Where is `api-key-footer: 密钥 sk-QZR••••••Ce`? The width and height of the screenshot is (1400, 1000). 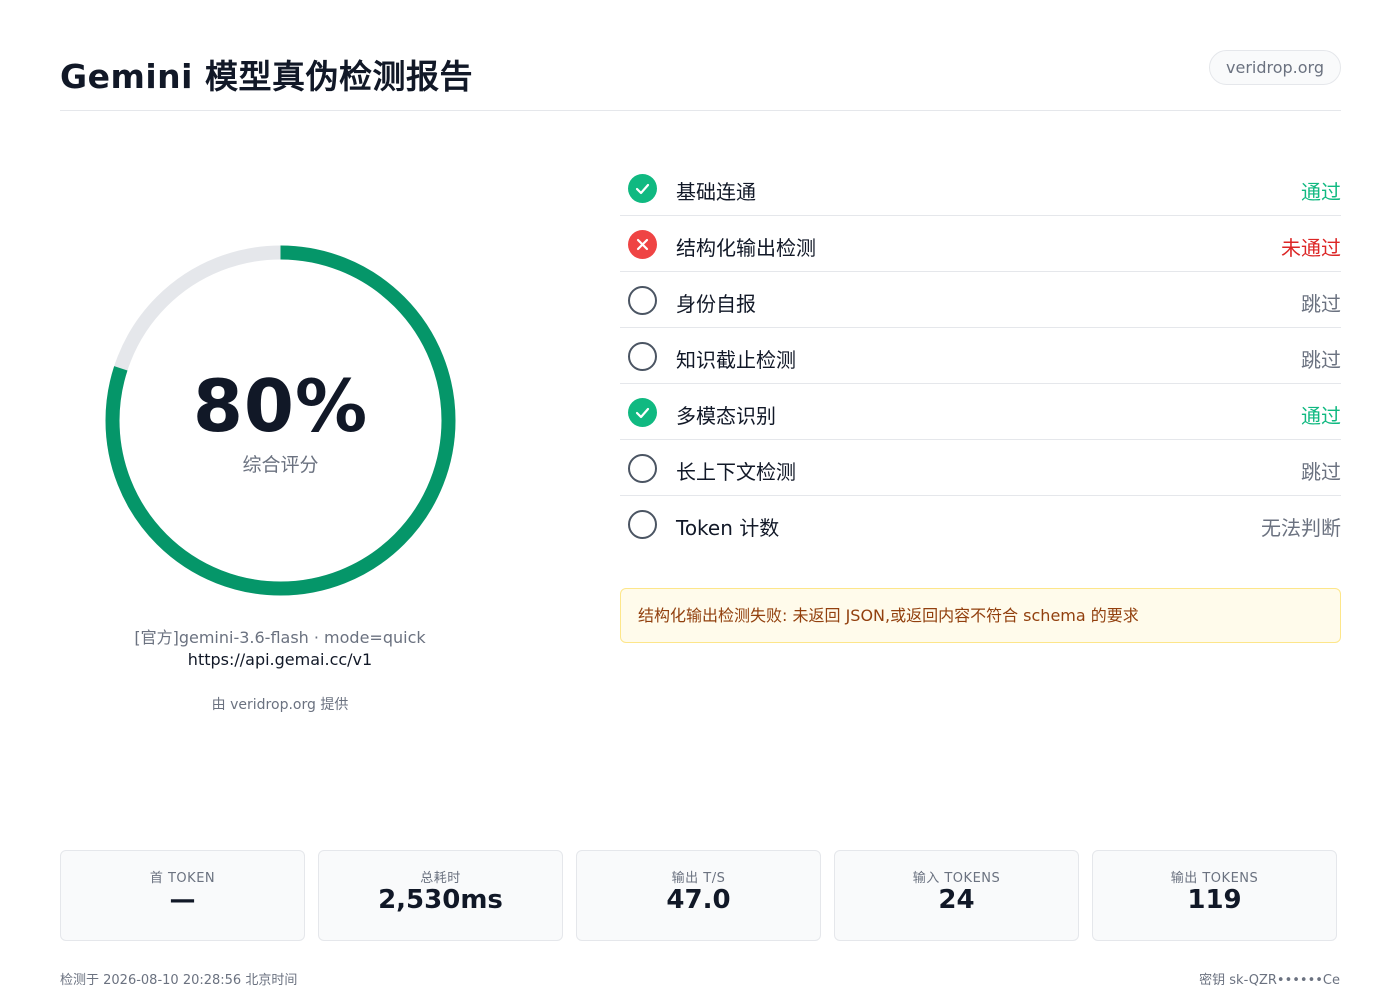 api-key-footer: 密钥 sk-QZR••••••Ce is located at coordinates (1269, 980).